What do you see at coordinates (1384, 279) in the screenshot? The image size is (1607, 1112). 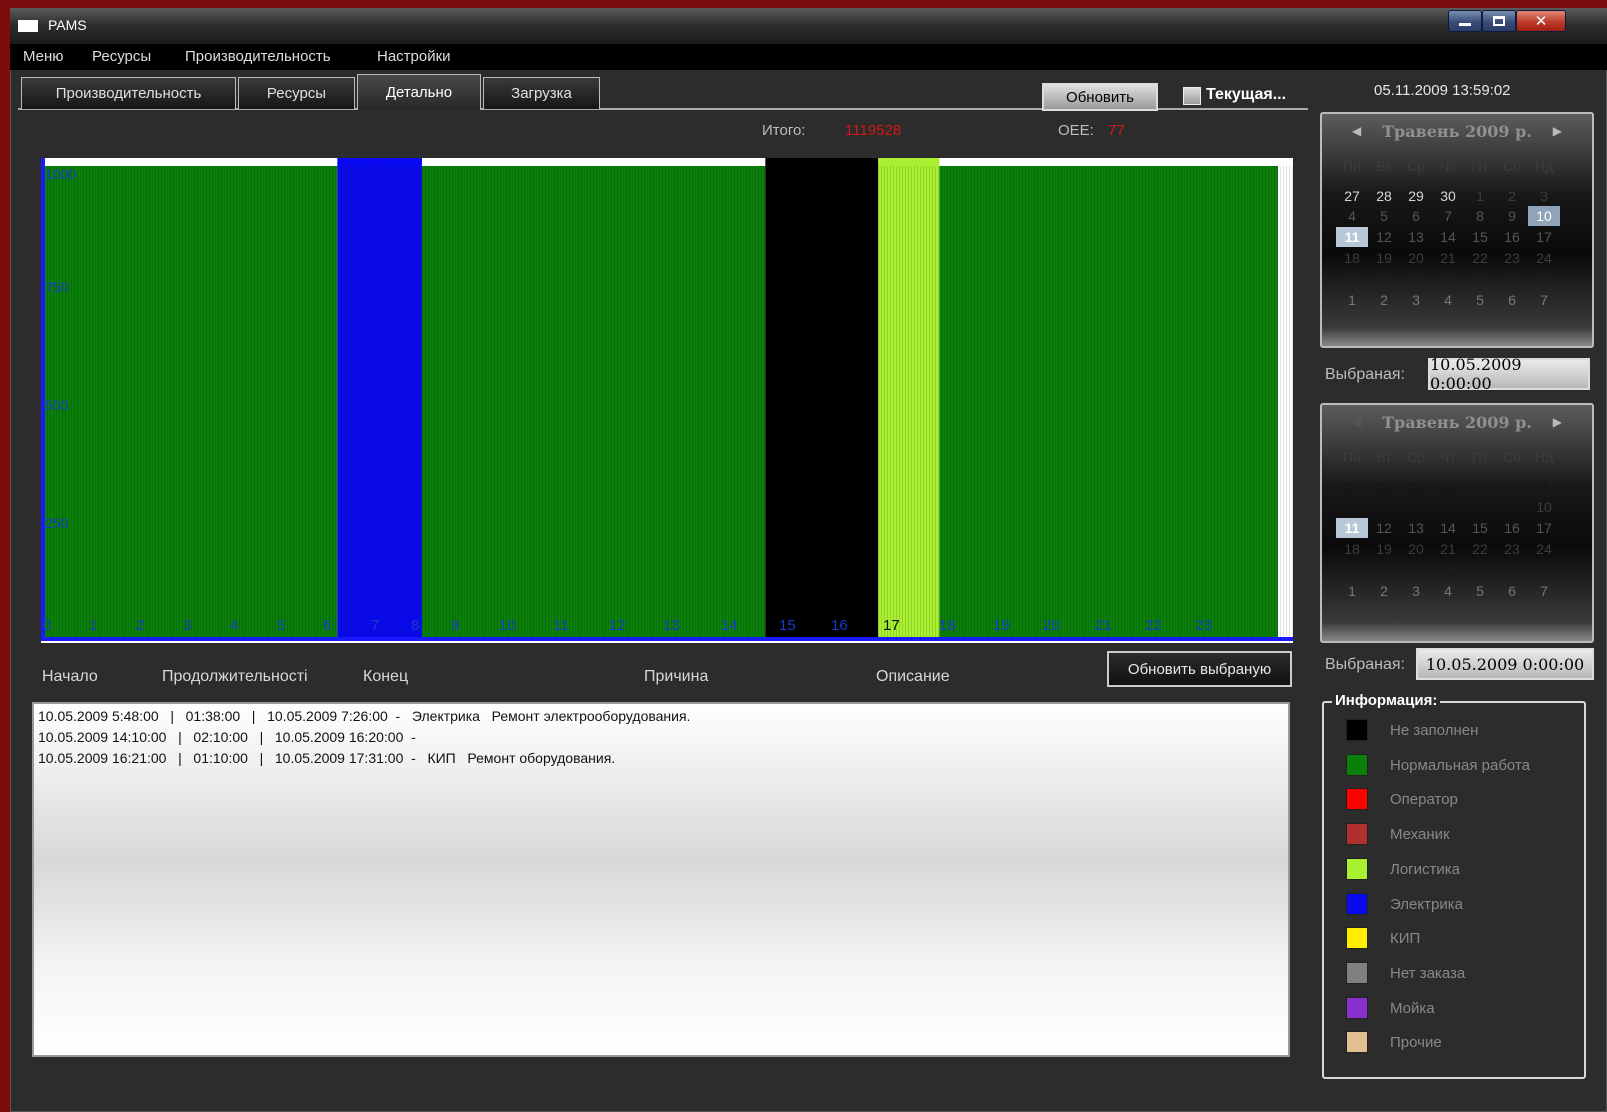 I see `calendar-day: 26` at bounding box center [1384, 279].